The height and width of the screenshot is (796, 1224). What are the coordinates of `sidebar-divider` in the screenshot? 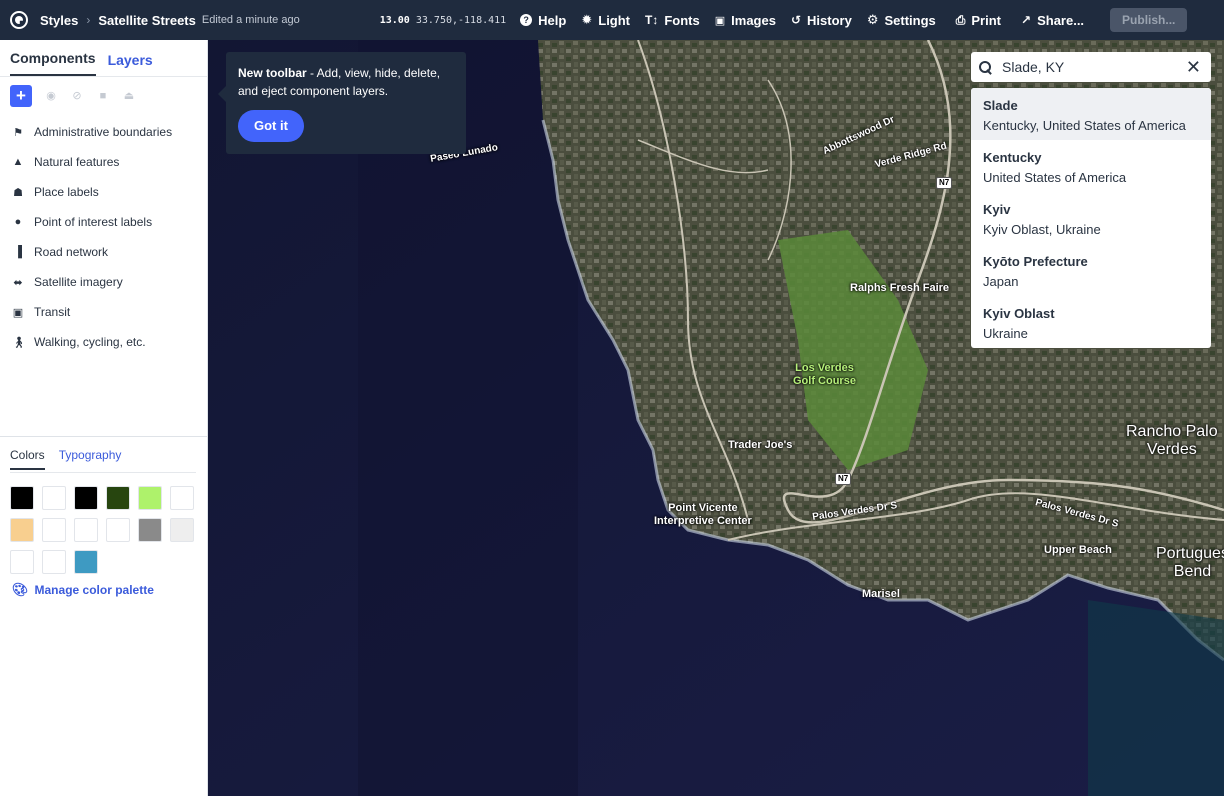 It's located at (104, 436).